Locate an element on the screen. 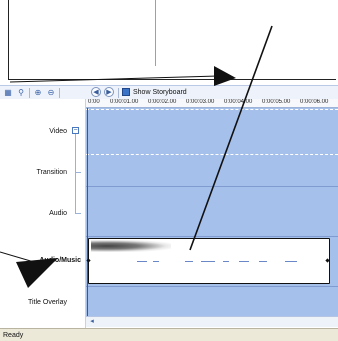 The height and width of the screenshot is (341, 338). track-label-audio-music: Audio/Music is located at coordinates (60, 260).